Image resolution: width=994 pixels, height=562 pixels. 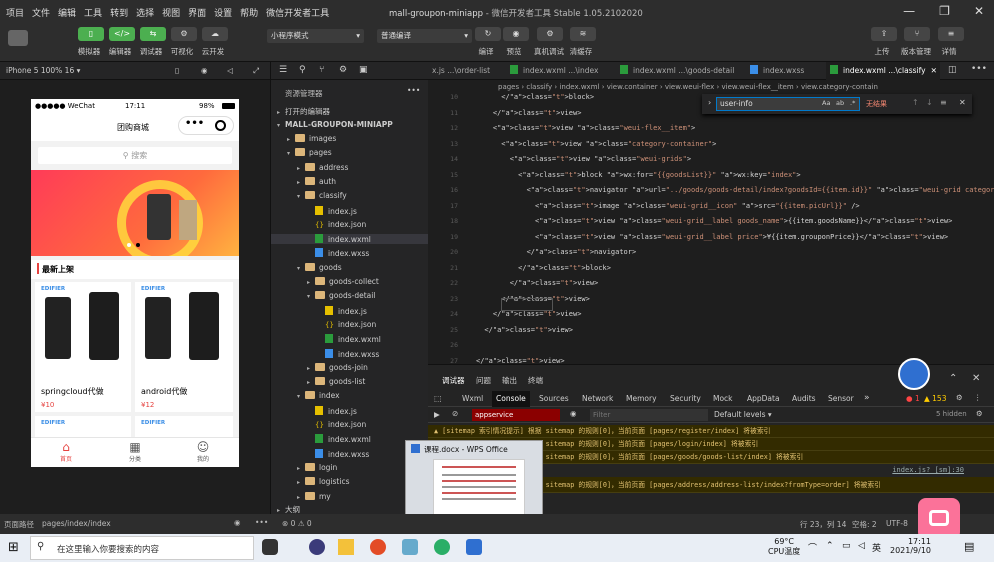 What do you see at coordinates (511, 399) in the screenshot?
I see `tab-console: Console` at bounding box center [511, 399].